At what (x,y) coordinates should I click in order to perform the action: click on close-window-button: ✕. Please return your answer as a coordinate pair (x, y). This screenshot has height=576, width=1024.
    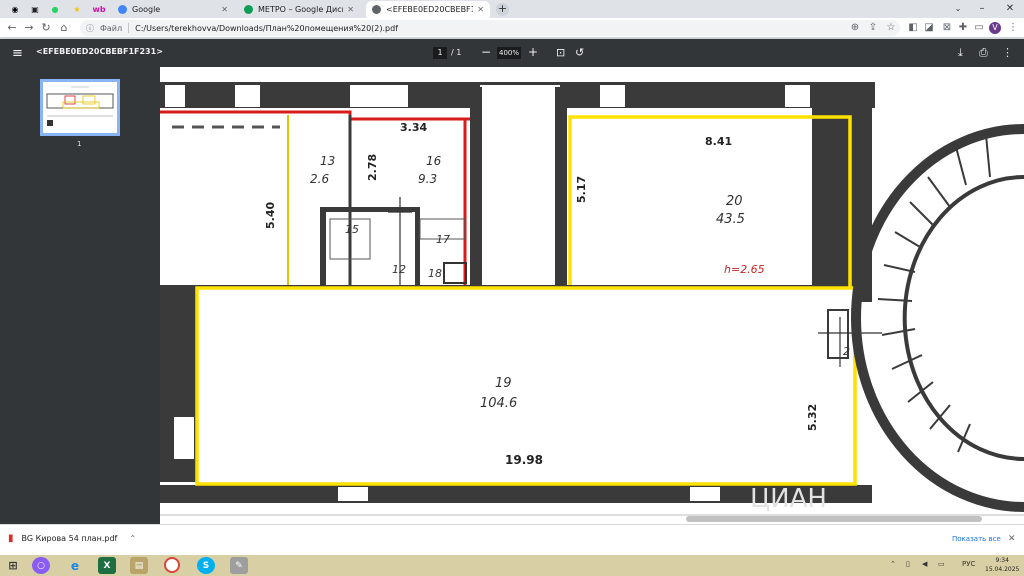
    Looking at the image, I should click on (1010, 9).